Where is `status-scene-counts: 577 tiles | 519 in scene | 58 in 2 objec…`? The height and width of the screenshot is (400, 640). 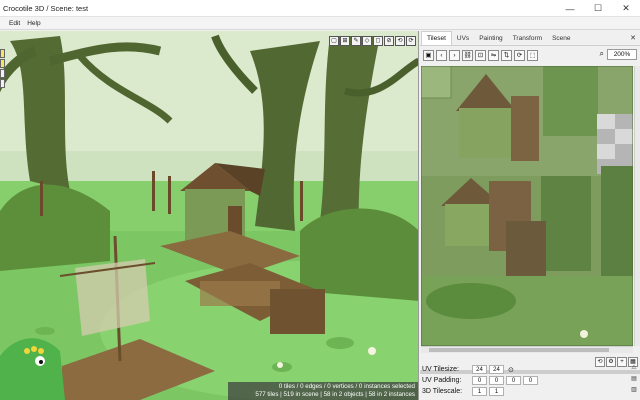 status-scene-counts: 577 tiles | 519 in scene | 58 in 2 objec… is located at coordinates (335, 394).